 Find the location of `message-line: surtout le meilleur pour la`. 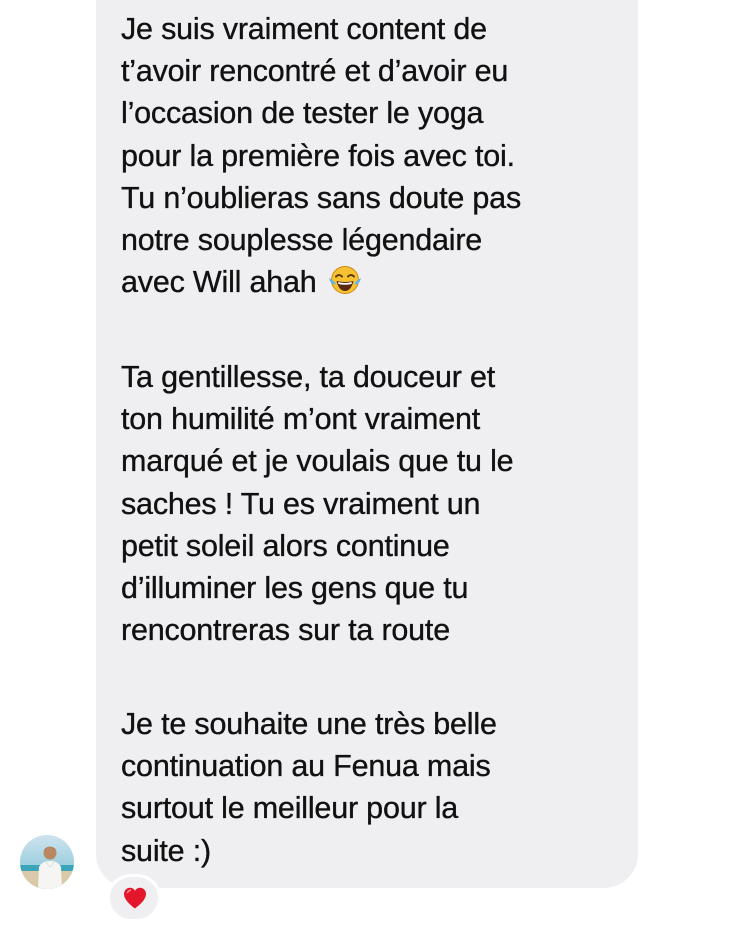

message-line: surtout le meilleur pour la is located at coordinates (290, 808).